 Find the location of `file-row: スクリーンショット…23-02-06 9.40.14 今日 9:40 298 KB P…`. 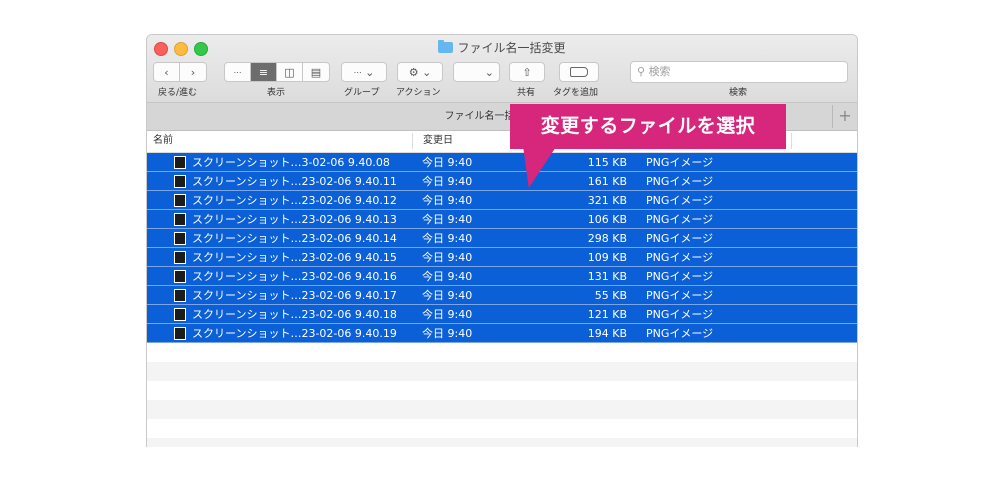

file-row: スクリーンショット…23-02-06 9.40.14 今日 9:40 298 KB P… is located at coordinates (502, 238).